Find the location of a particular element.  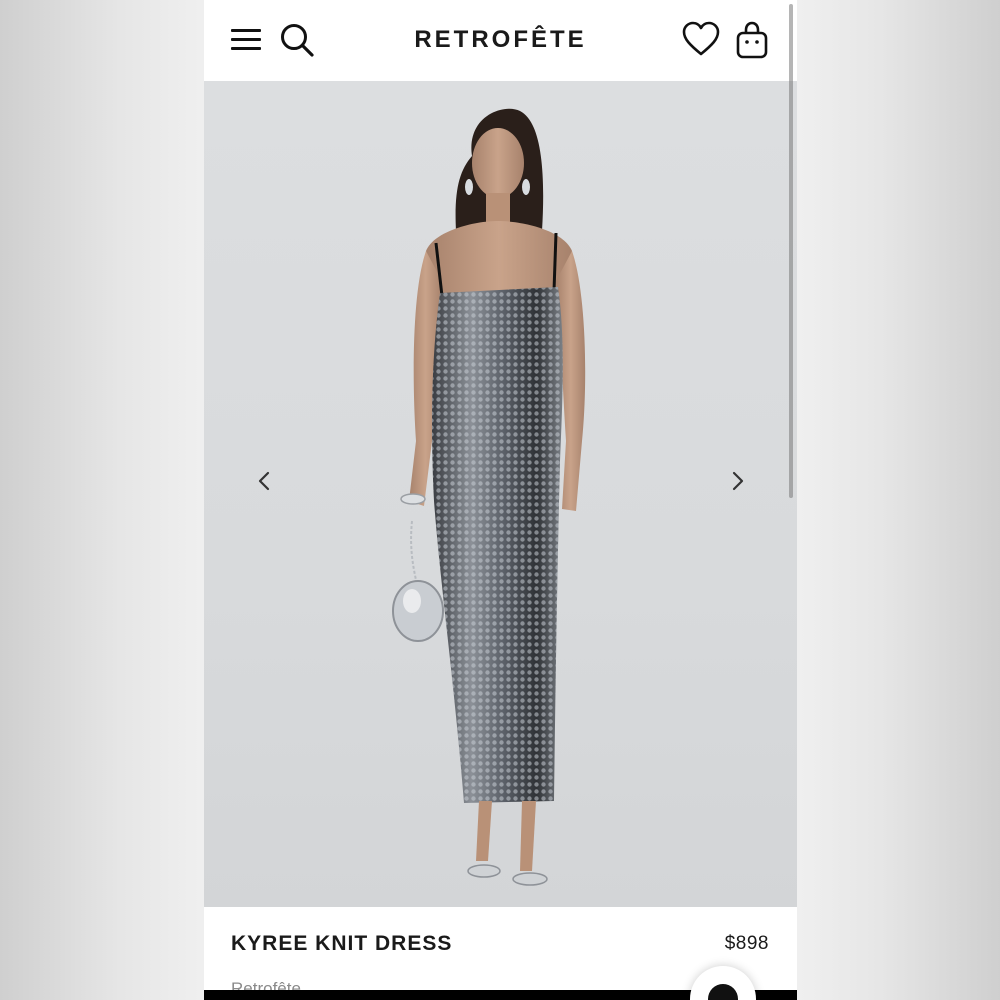

page-scrollbar is located at coordinates (791, 251).